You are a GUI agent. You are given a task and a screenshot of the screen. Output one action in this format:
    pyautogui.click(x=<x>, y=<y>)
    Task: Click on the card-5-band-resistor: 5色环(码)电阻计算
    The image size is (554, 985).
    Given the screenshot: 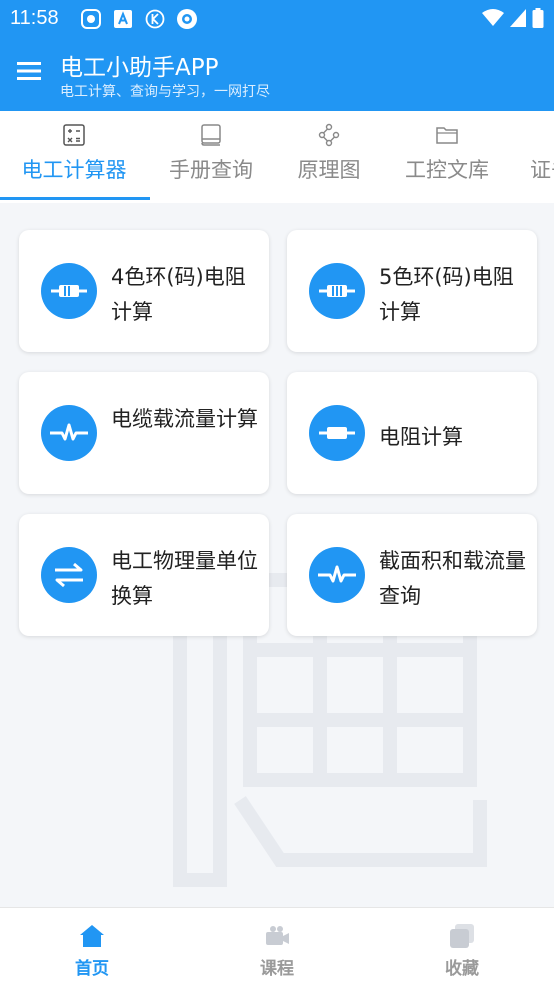 What is the action you would take?
    pyautogui.click(x=412, y=291)
    